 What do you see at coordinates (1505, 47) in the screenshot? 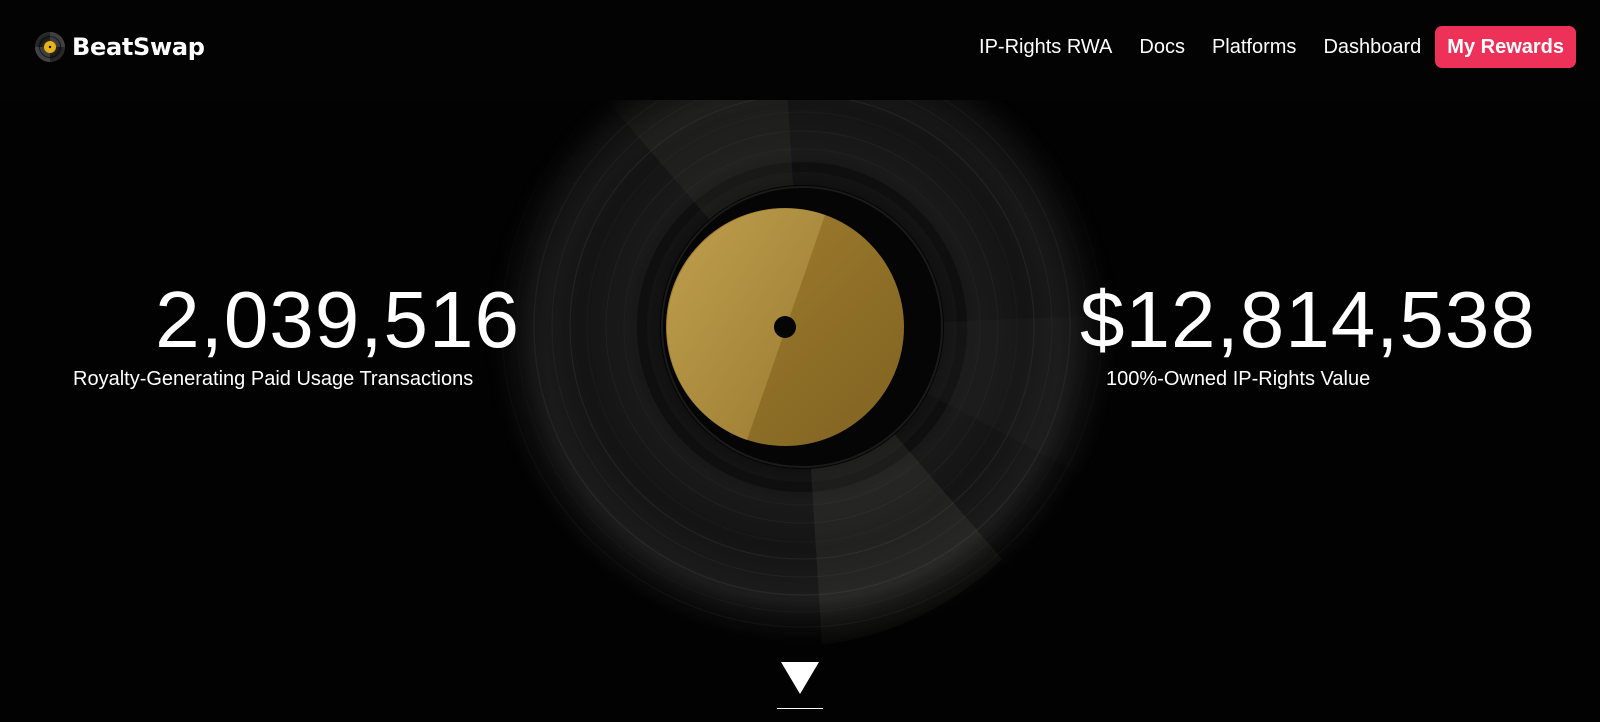
I see `my-rewards-button: My Rewards` at bounding box center [1505, 47].